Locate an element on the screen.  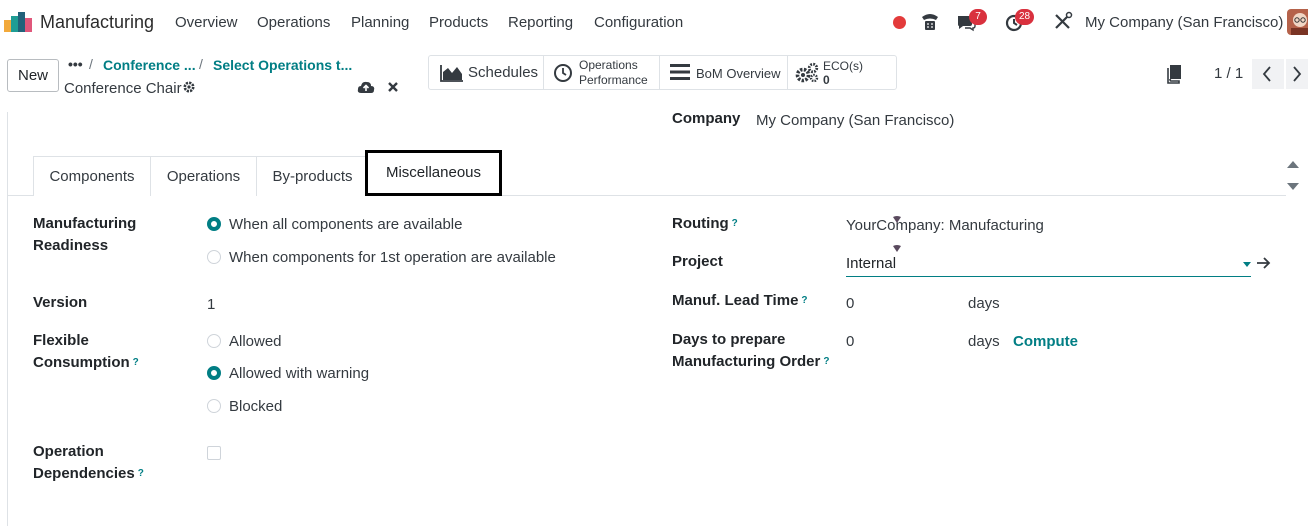
days-to-prepare-label-text: Manufacturing Order is located at coordinates (746, 361).